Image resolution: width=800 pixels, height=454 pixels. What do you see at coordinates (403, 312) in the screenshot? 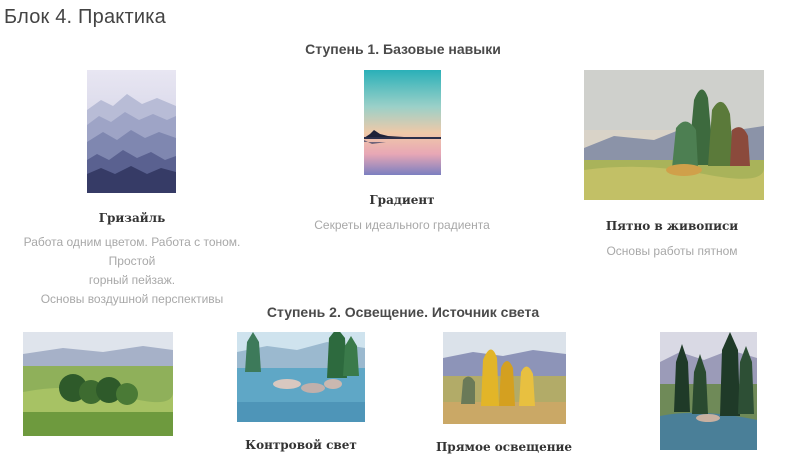
I see `step-2-title: Ступень 2. Освещение. Источник света` at bounding box center [403, 312].